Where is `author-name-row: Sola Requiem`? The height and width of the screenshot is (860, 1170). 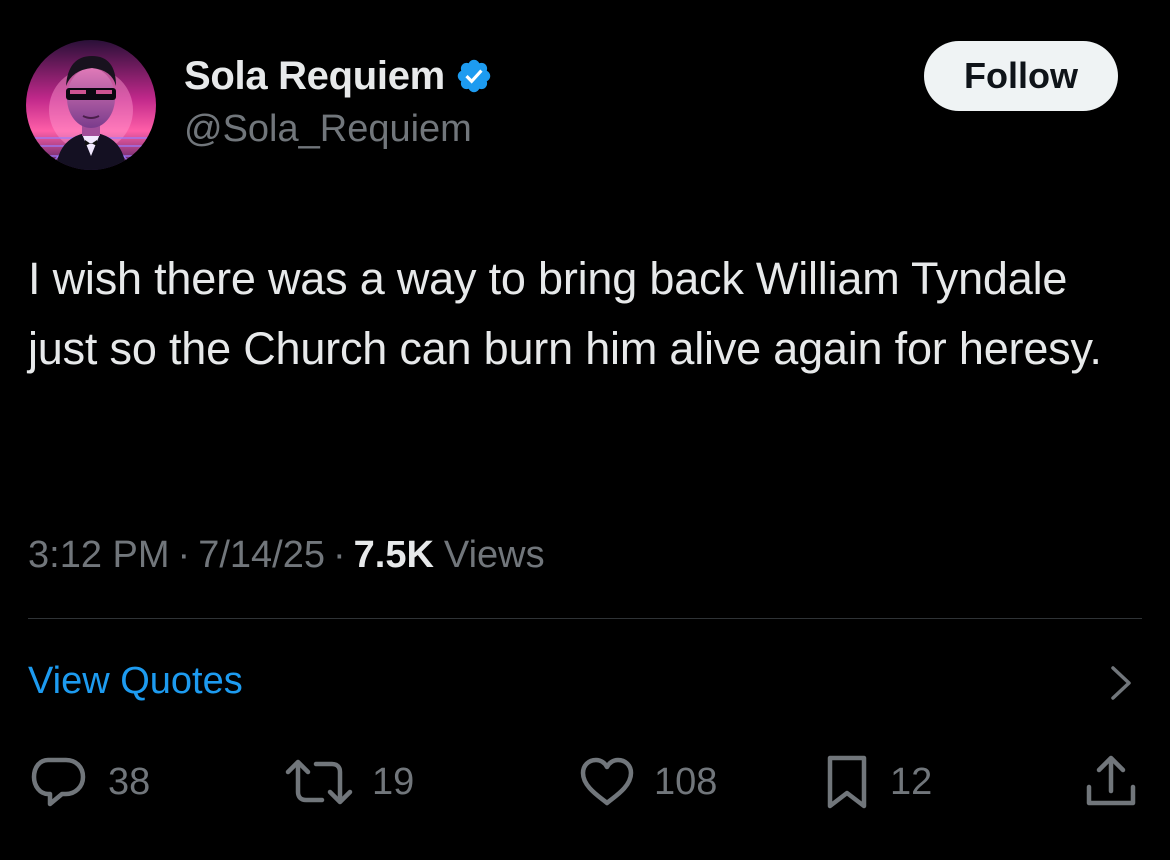
author-name-row: Sola Requiem is located at coordinates (338, 76).